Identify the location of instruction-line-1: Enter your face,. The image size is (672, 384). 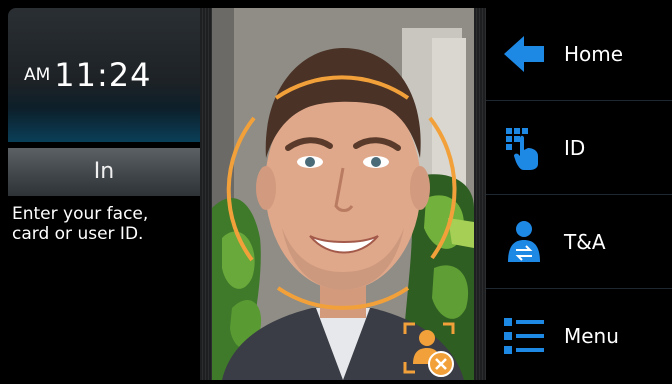
(80, 214).